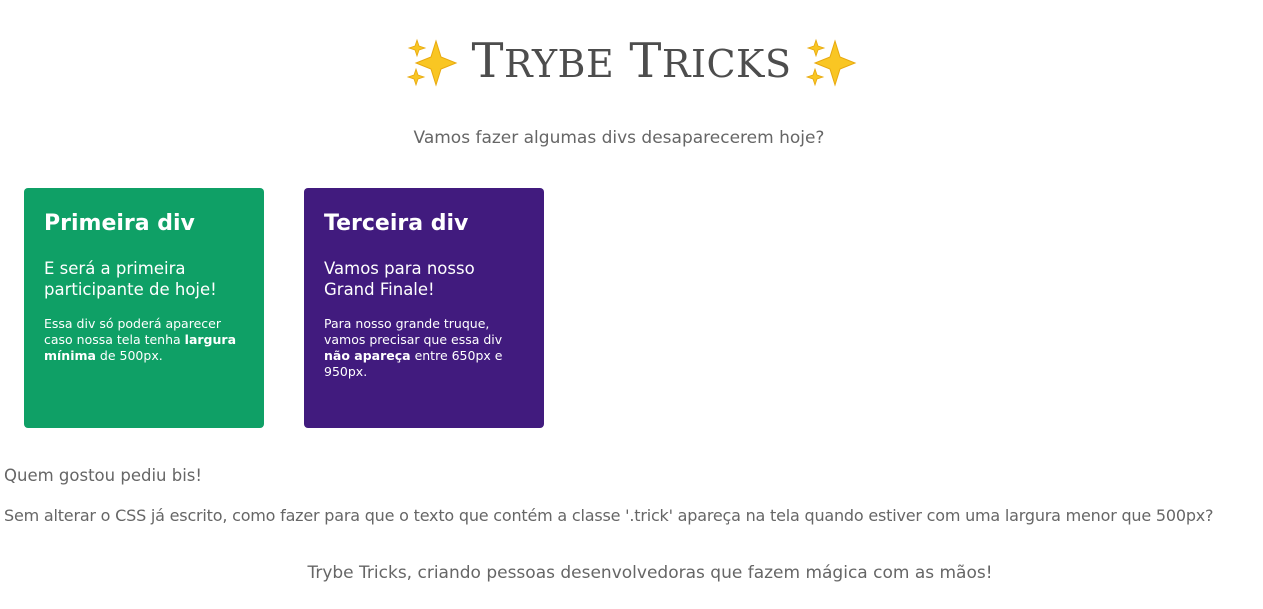 Image resolution: width=1263 pixels, height=609 pixels. What do you see at coordinates (130, 279) in the screenshot?
I see `card-lead: E será a primeira participante de hoje!` at bounding box center [130, 279].